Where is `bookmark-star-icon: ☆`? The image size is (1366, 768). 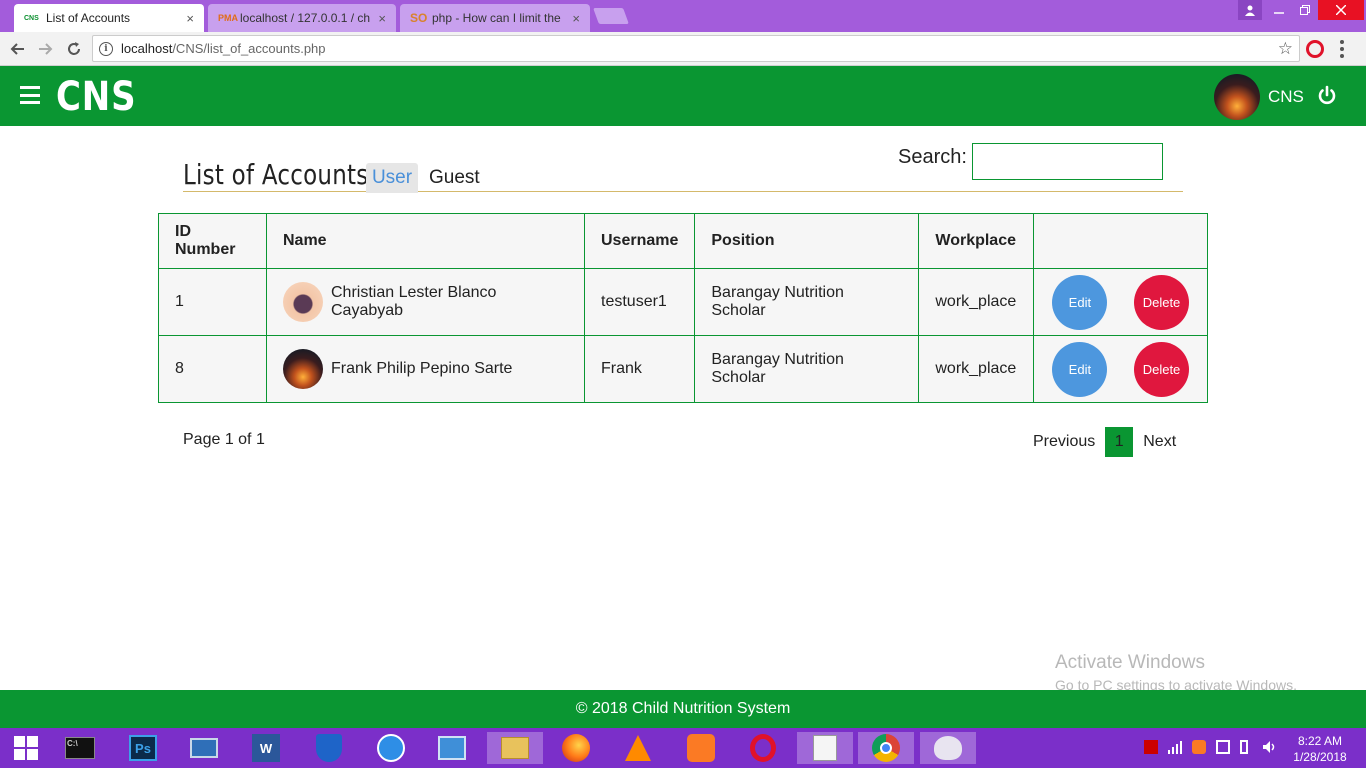
bookmark-star-icon: ☆ is located at coordinates (1285, 49).